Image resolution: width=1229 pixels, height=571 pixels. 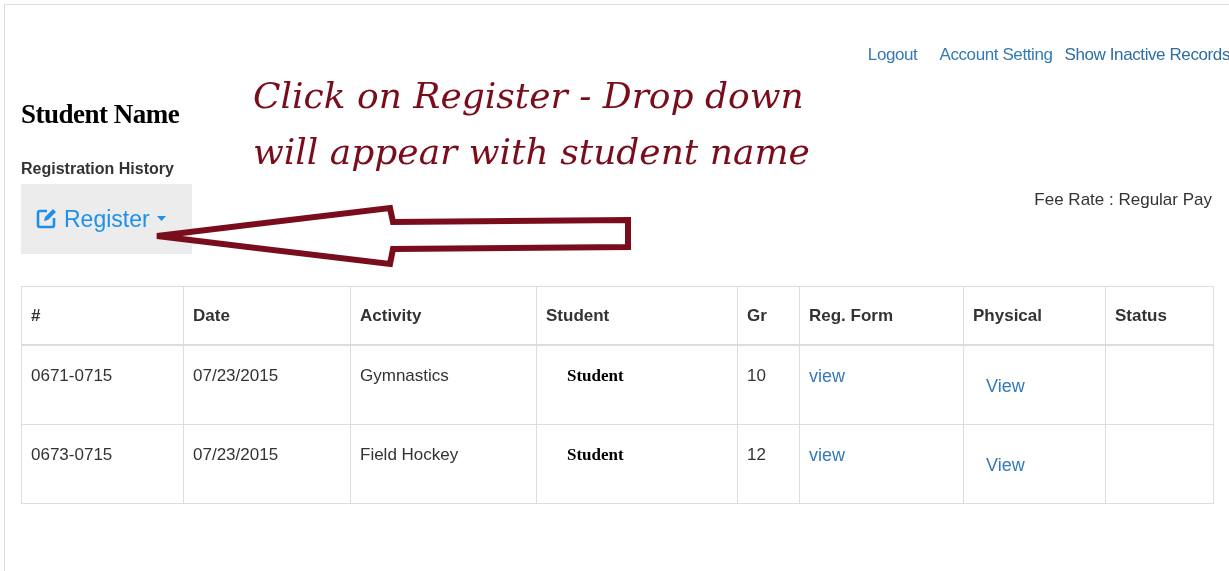 I want to click on table-cell: Field Hockey, so click(x=443, y=463).